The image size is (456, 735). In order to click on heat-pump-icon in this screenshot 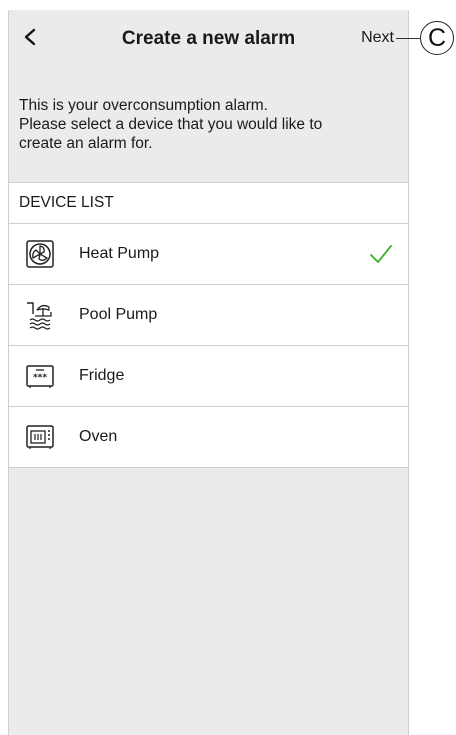, I will do `click(40, 254)`.